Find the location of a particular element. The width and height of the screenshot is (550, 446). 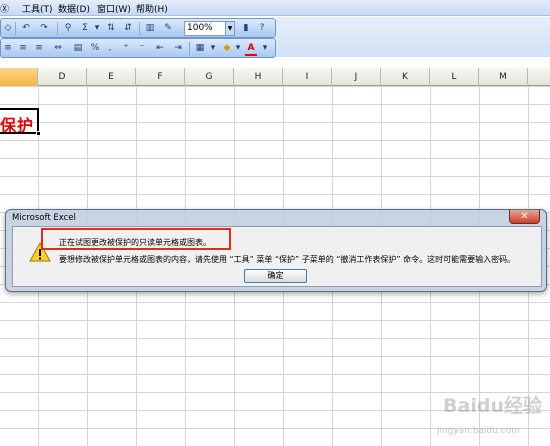

autosum-button: Σ is located at coordinates (85, 28).